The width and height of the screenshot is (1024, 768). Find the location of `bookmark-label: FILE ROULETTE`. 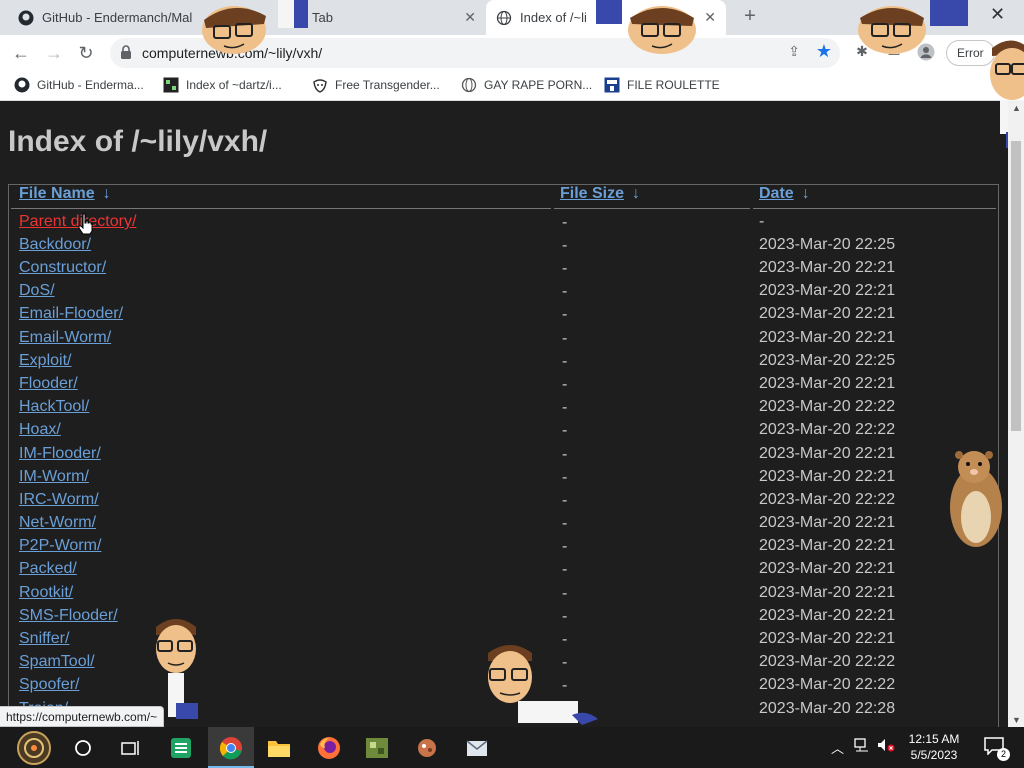

bookmark-label: FILE ROULETTE is located at coordinates (673, 85).